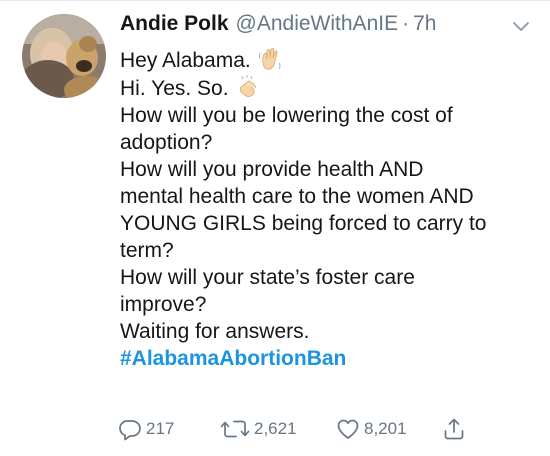  What do you see at coordinates (286, 115) in the screenshot?
I see `tweet-line: How will you be lowering the cost of` at bounding box center [286, 115].